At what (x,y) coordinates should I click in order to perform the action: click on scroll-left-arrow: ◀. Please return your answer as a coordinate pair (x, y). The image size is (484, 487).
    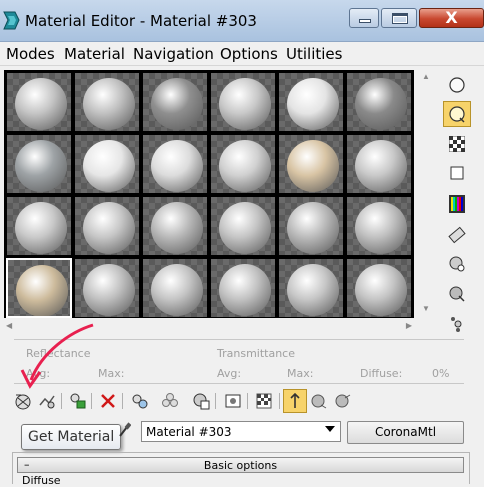
    Looking at the image, I should click on (9, 325).